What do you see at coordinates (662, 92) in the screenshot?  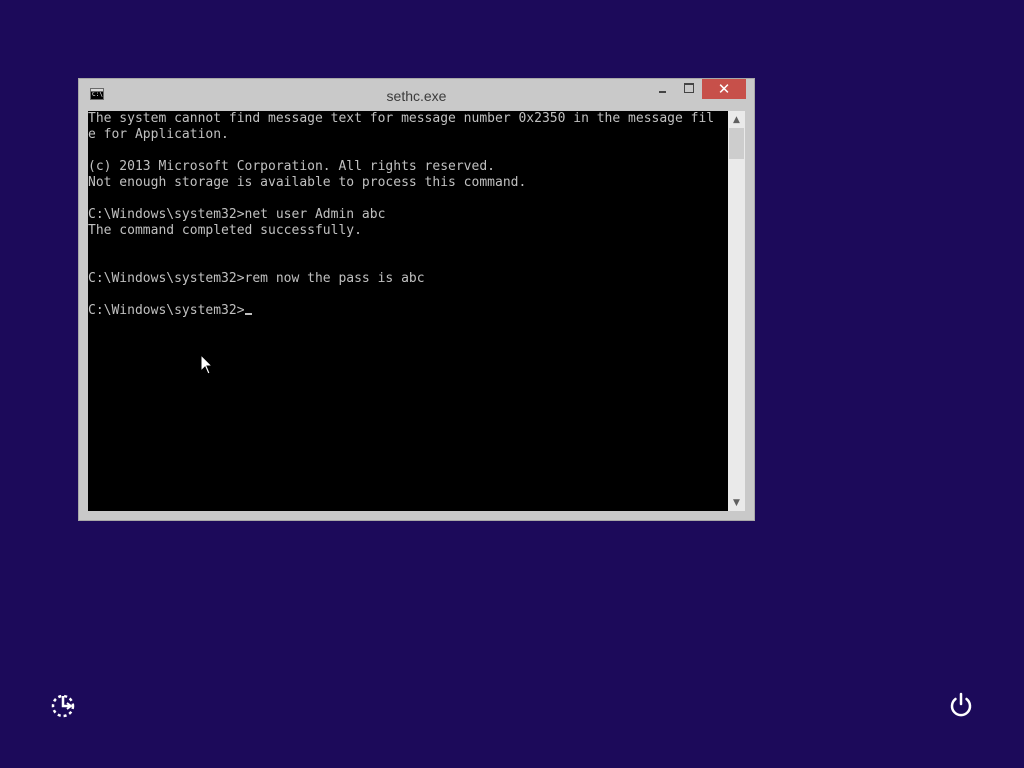 I see `minimize-icon` at bounding box center [662, 92].